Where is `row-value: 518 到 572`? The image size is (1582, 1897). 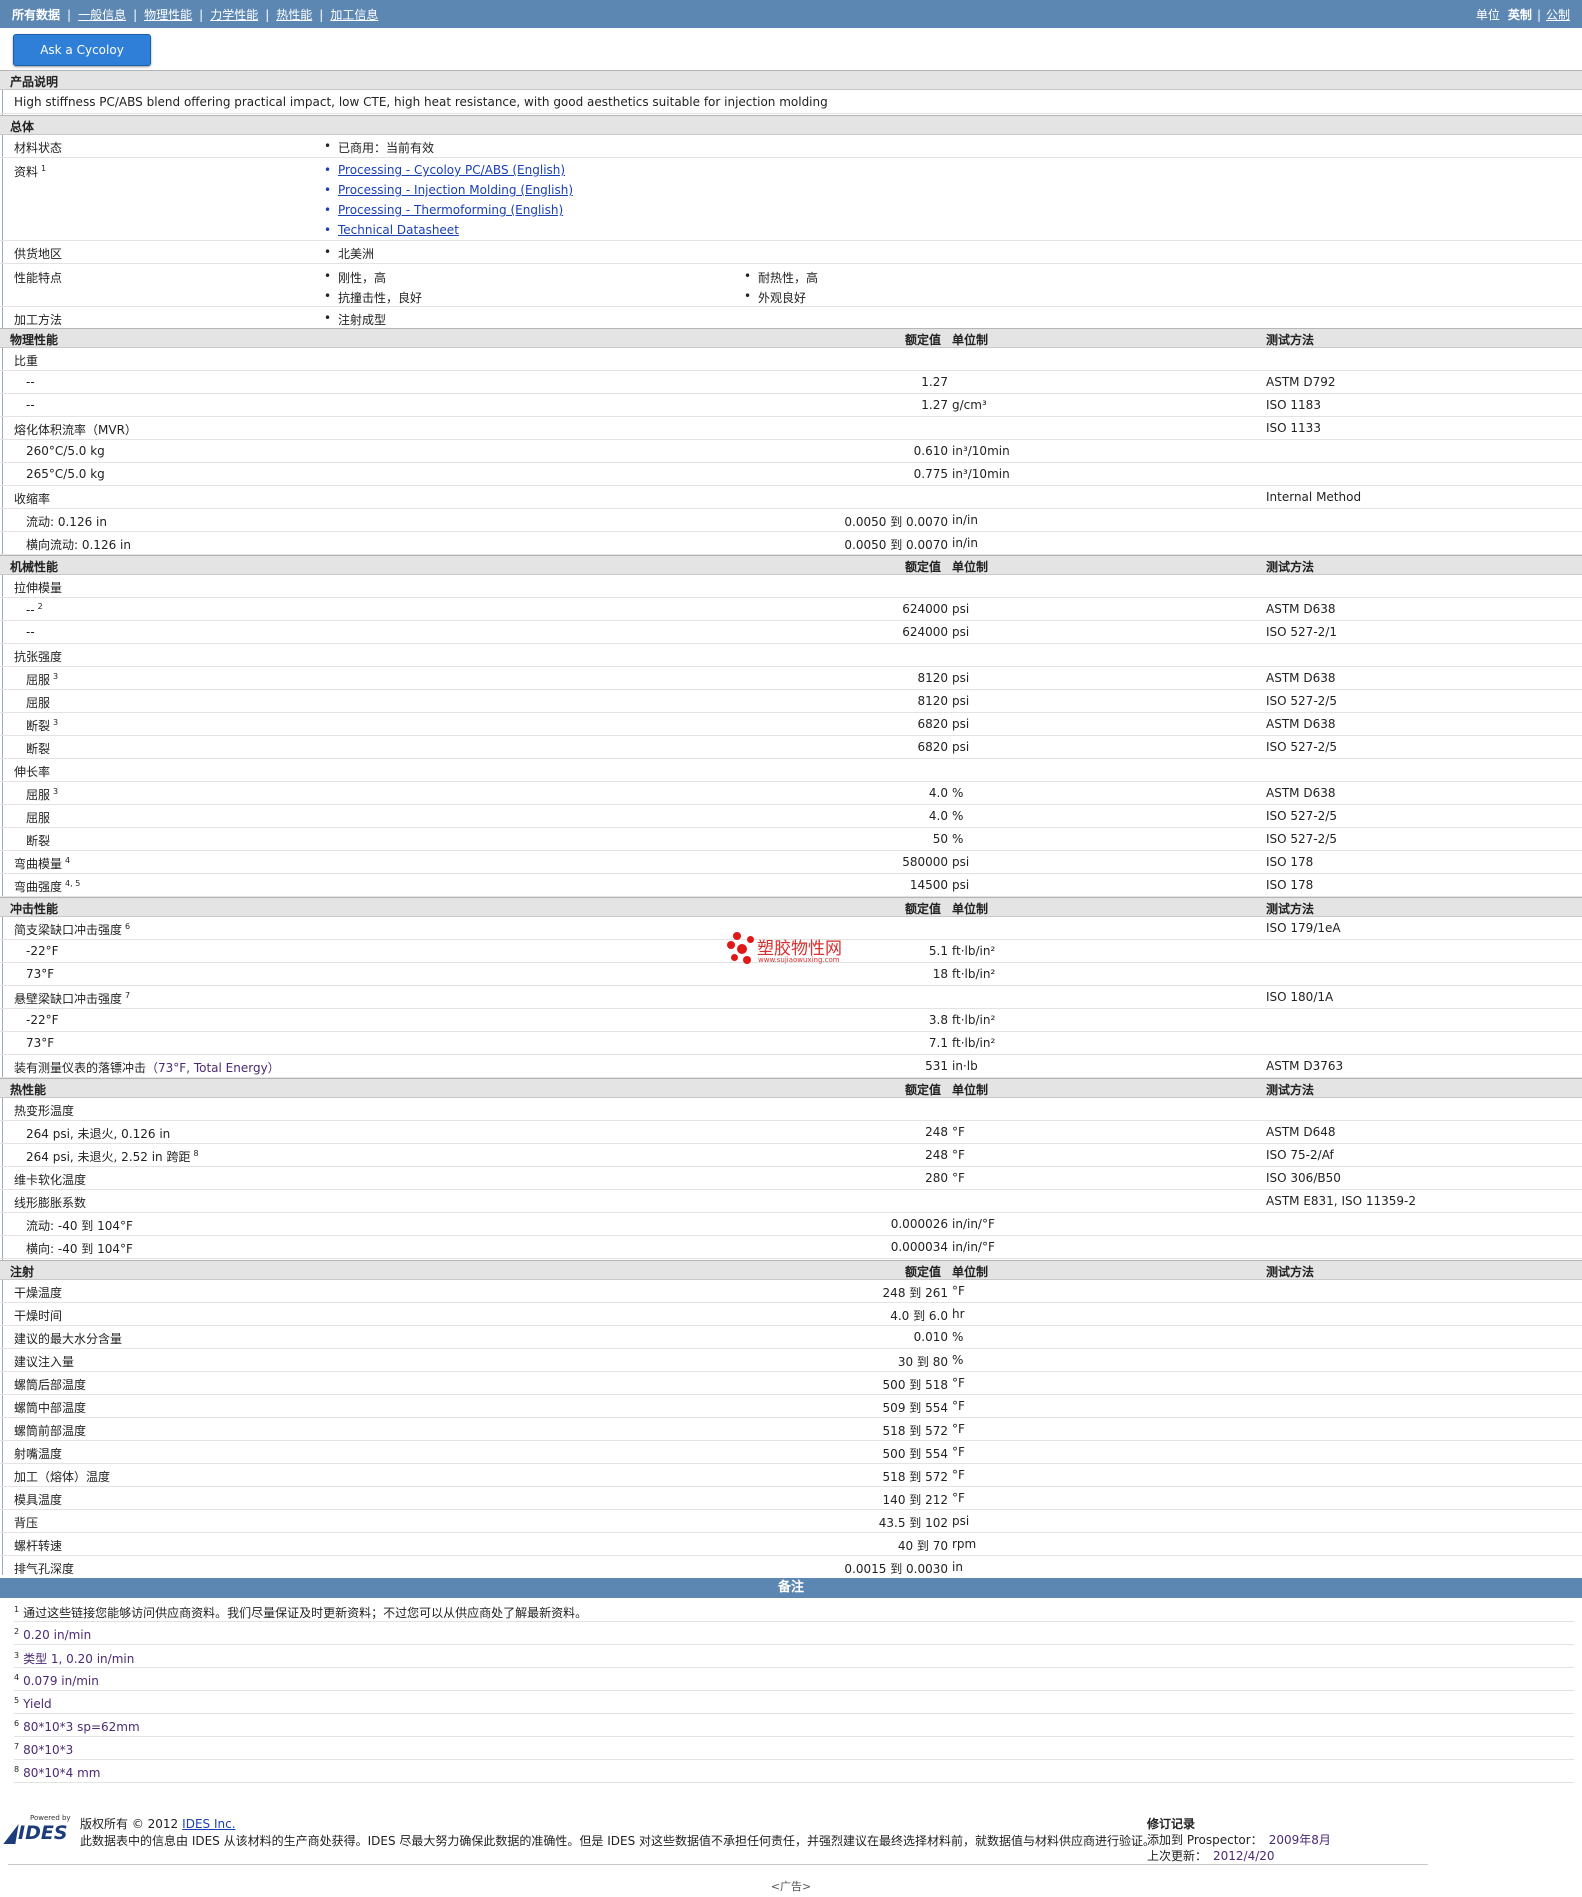
row-value: 518 到 572 is located at coordinates (915, 1431).